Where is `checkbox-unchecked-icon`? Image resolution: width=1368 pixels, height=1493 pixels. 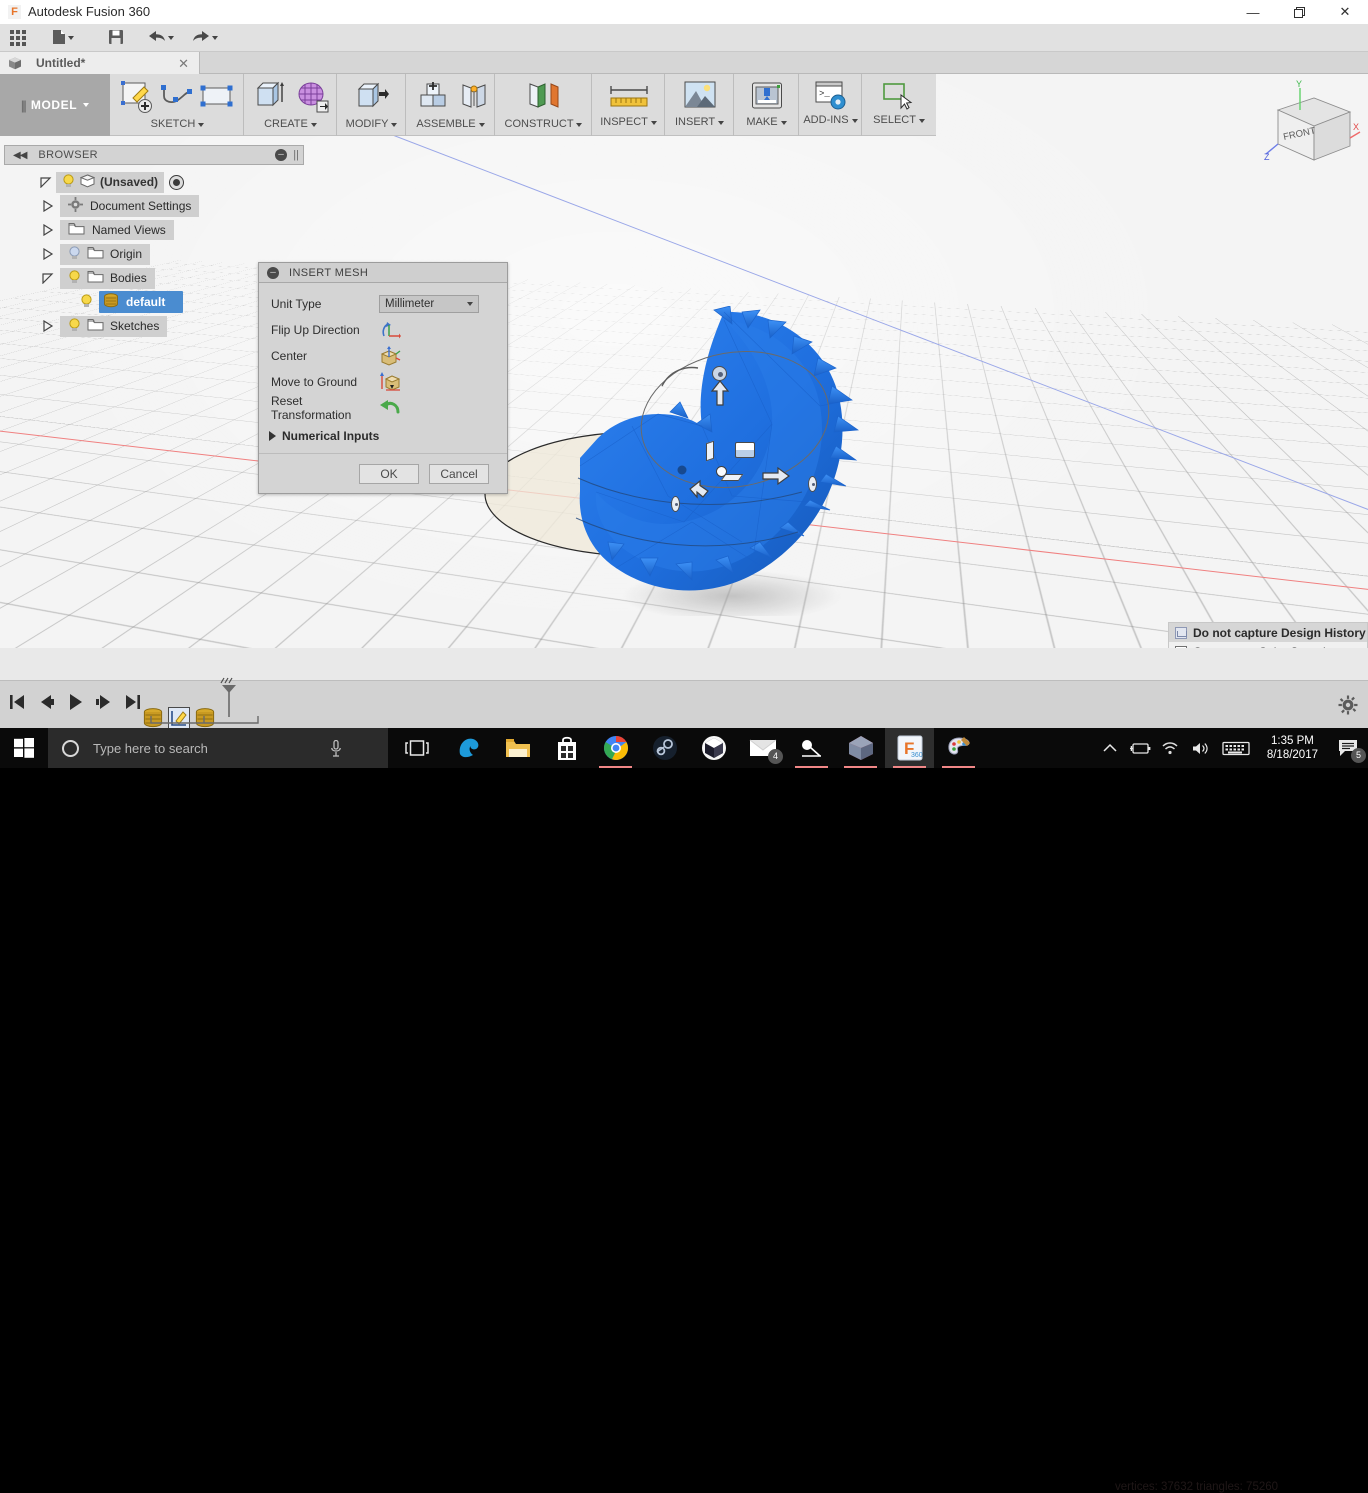 checkbox-unchecked-icon is located at coordinates (1181, 646).